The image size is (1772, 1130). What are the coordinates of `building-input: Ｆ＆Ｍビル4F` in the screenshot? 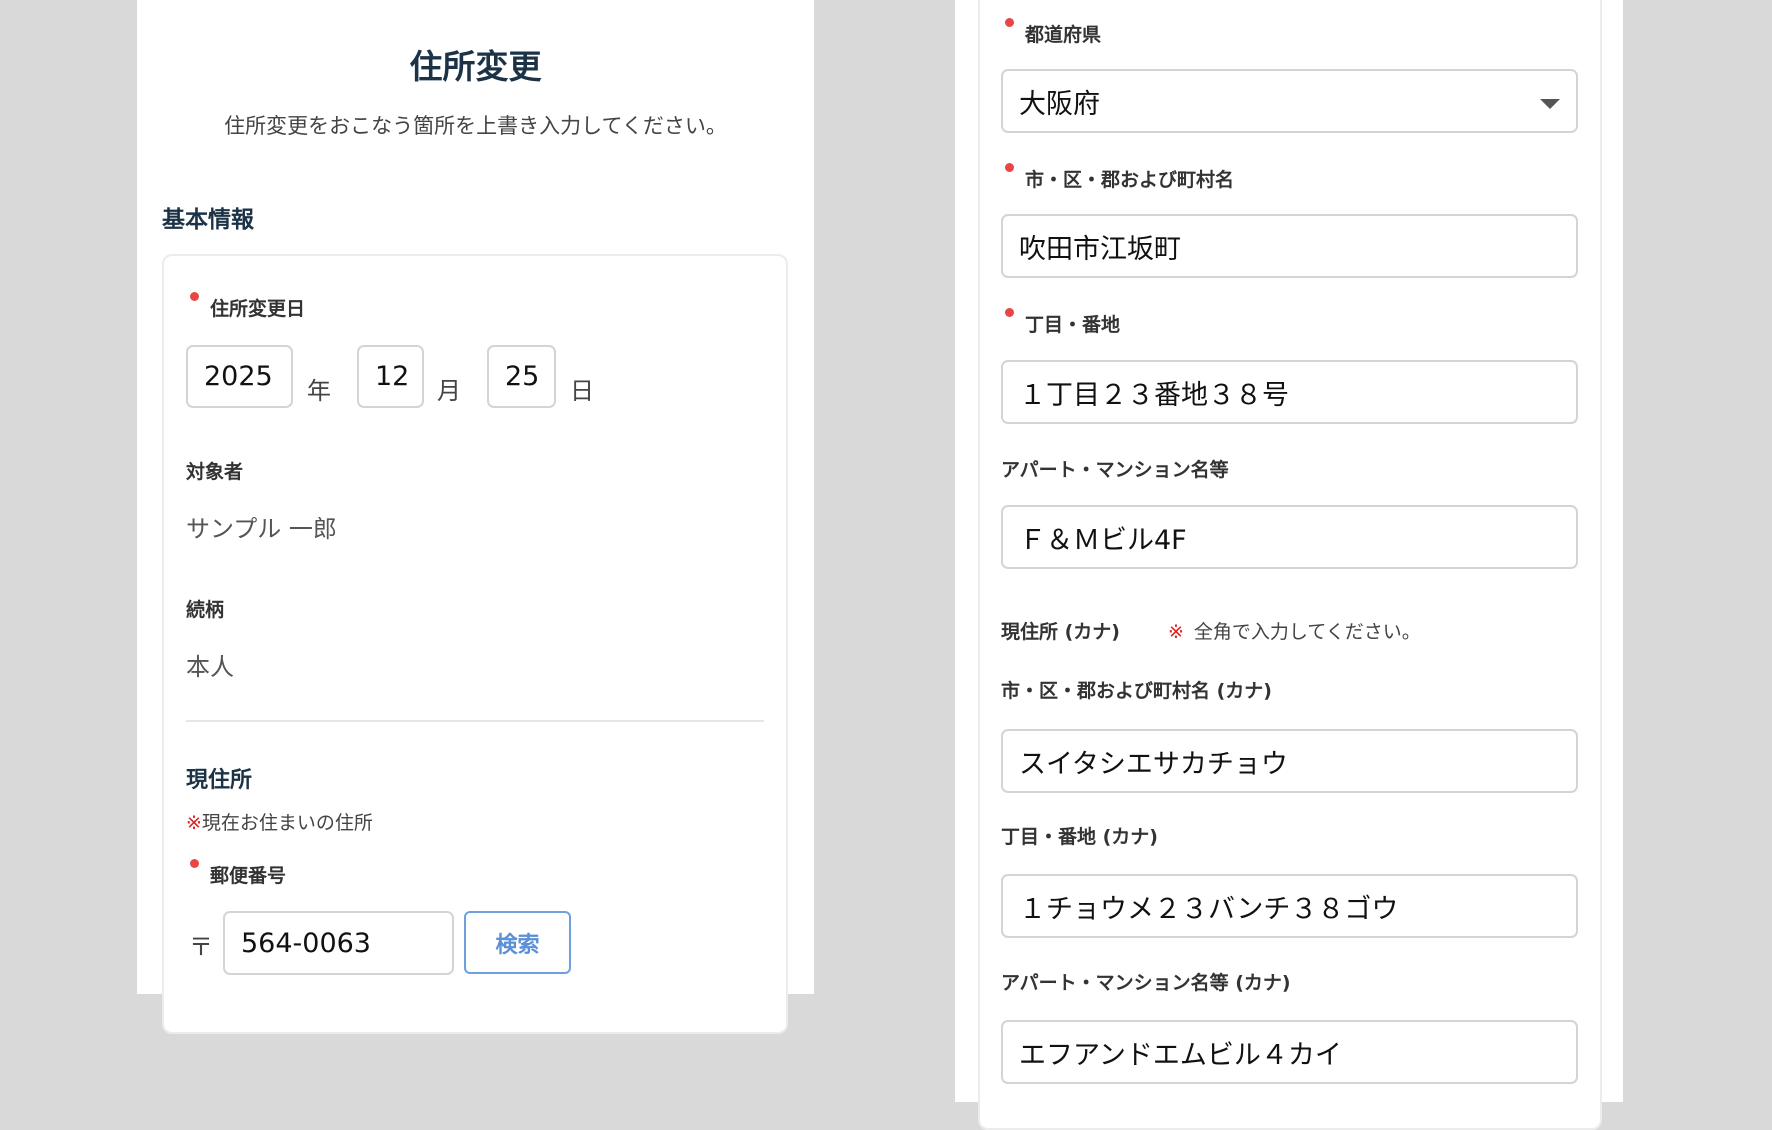 It's located at (1289, 537).